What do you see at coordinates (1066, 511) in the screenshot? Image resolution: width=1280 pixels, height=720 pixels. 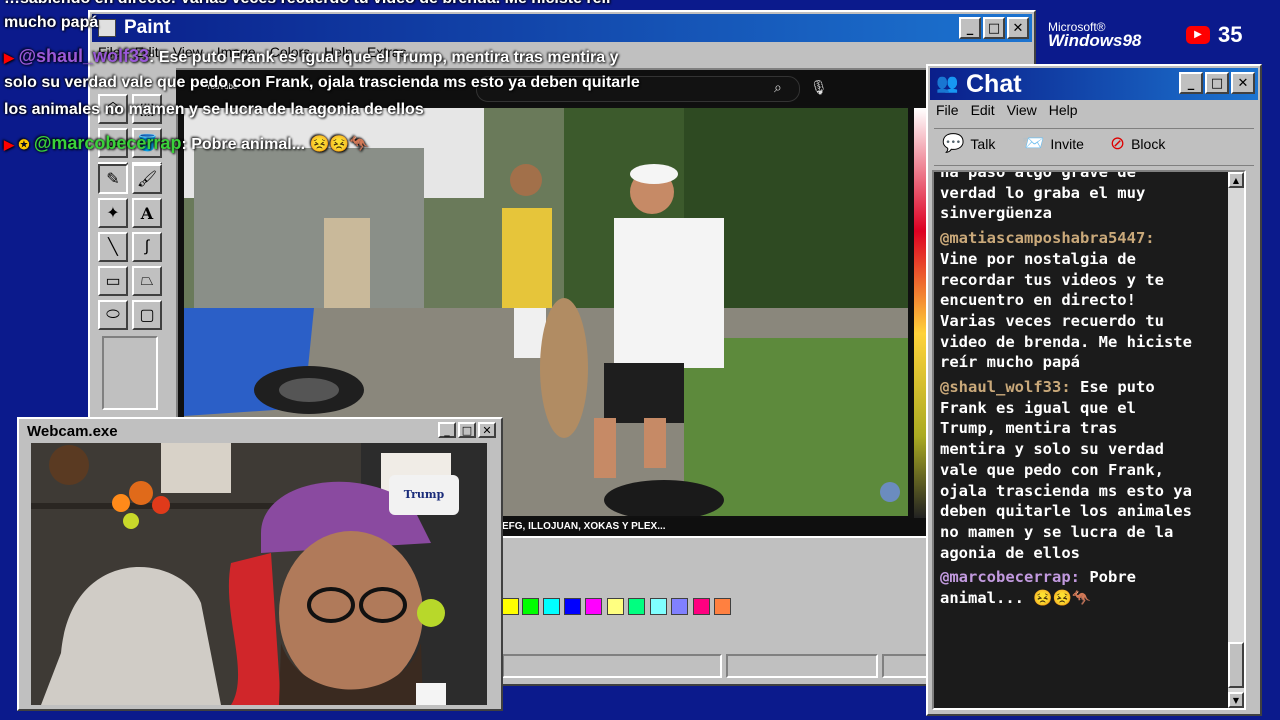 I see `chat-line: deben quitarle los animales` at bounding box center [1066, 511].